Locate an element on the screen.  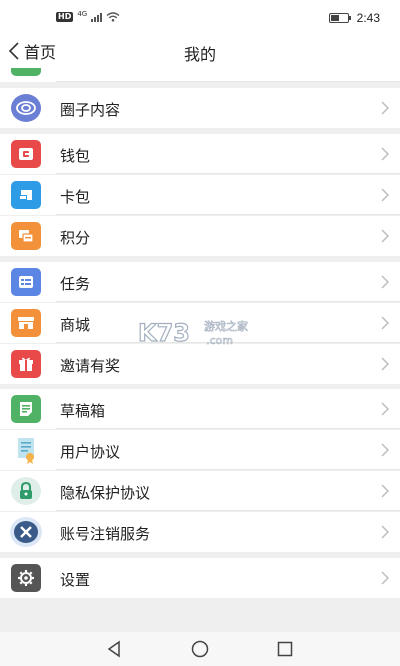
status-right: 2:43 is located at coordinates (354, 18).